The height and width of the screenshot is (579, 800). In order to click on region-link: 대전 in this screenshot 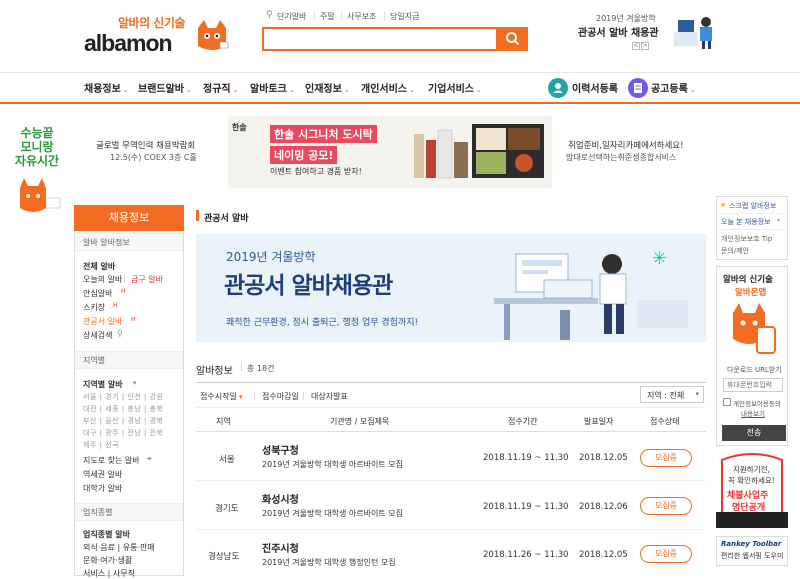, I will do `click(90, 409)`.